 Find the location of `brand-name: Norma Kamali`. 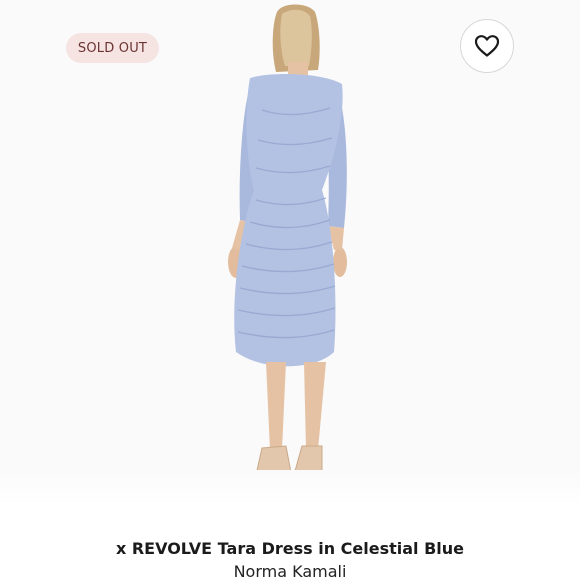

brand-name: Norma Kamali is located at coordinates (290, 571).